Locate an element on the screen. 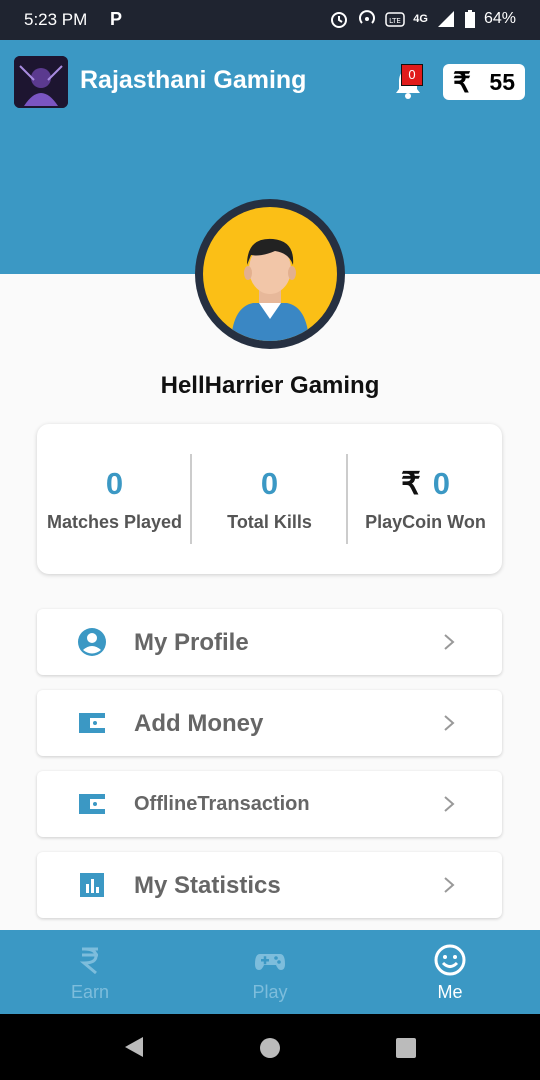 The image size is (540, 1080). avatar-image is located at coordinates (270, 274).